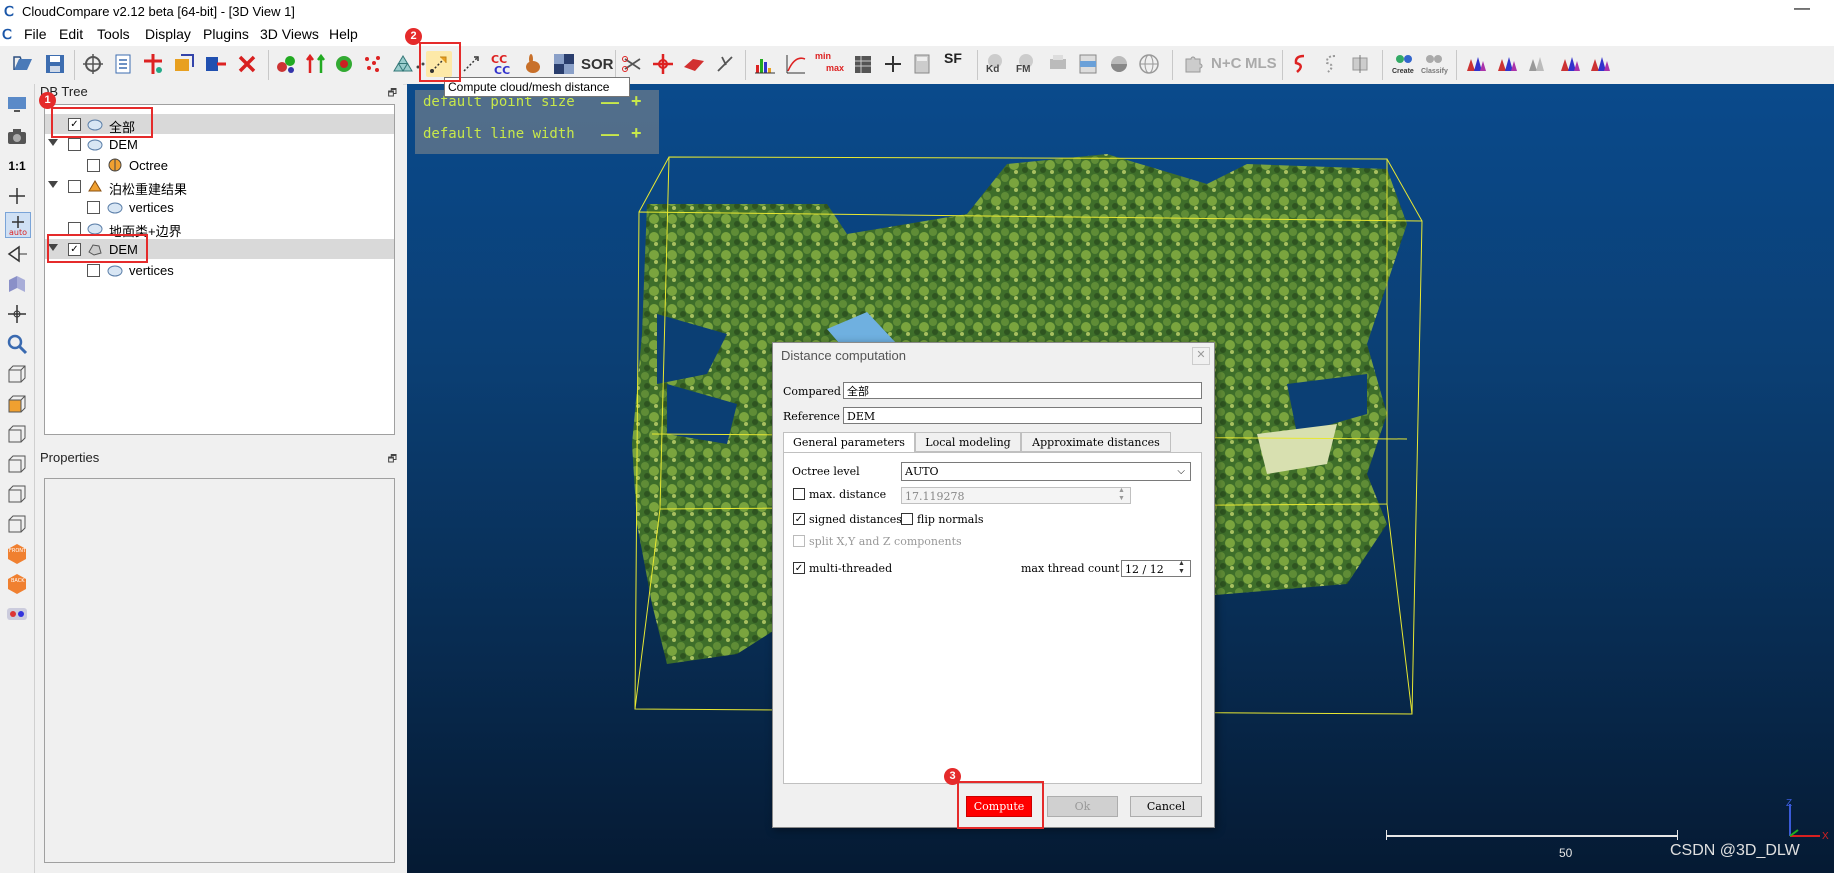 The width and height of the screenshot is (1834, 873). I want to click on tab-approximate-distances: Approximate distances, so click(1096, 442).